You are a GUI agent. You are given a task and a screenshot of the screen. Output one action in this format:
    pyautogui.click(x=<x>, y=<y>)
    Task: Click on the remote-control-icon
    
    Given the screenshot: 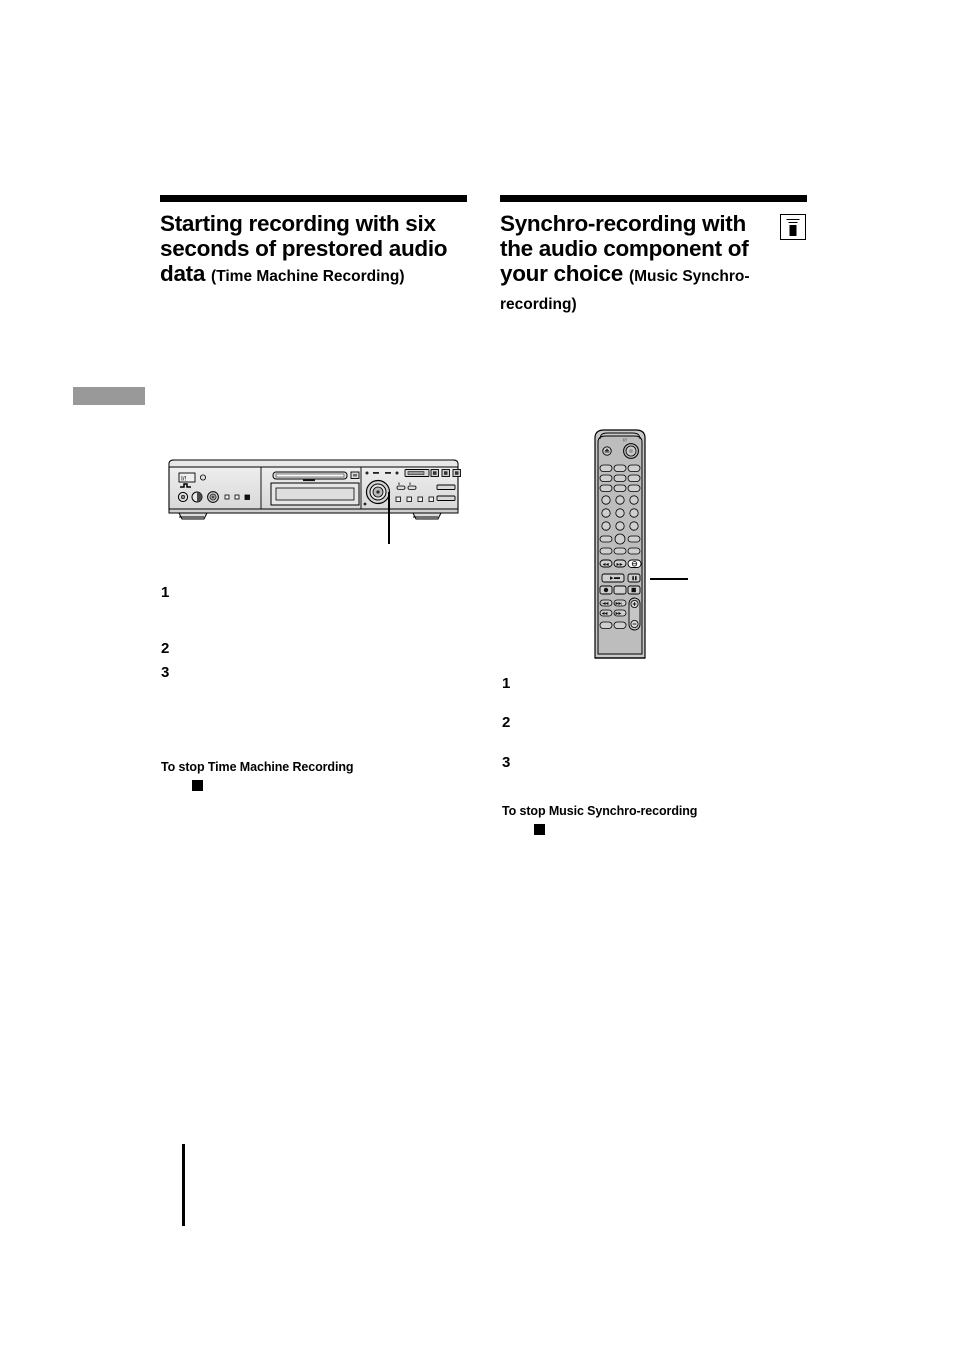 What is the action you would take?
    pyautogui.click(x=793, y=227)
    